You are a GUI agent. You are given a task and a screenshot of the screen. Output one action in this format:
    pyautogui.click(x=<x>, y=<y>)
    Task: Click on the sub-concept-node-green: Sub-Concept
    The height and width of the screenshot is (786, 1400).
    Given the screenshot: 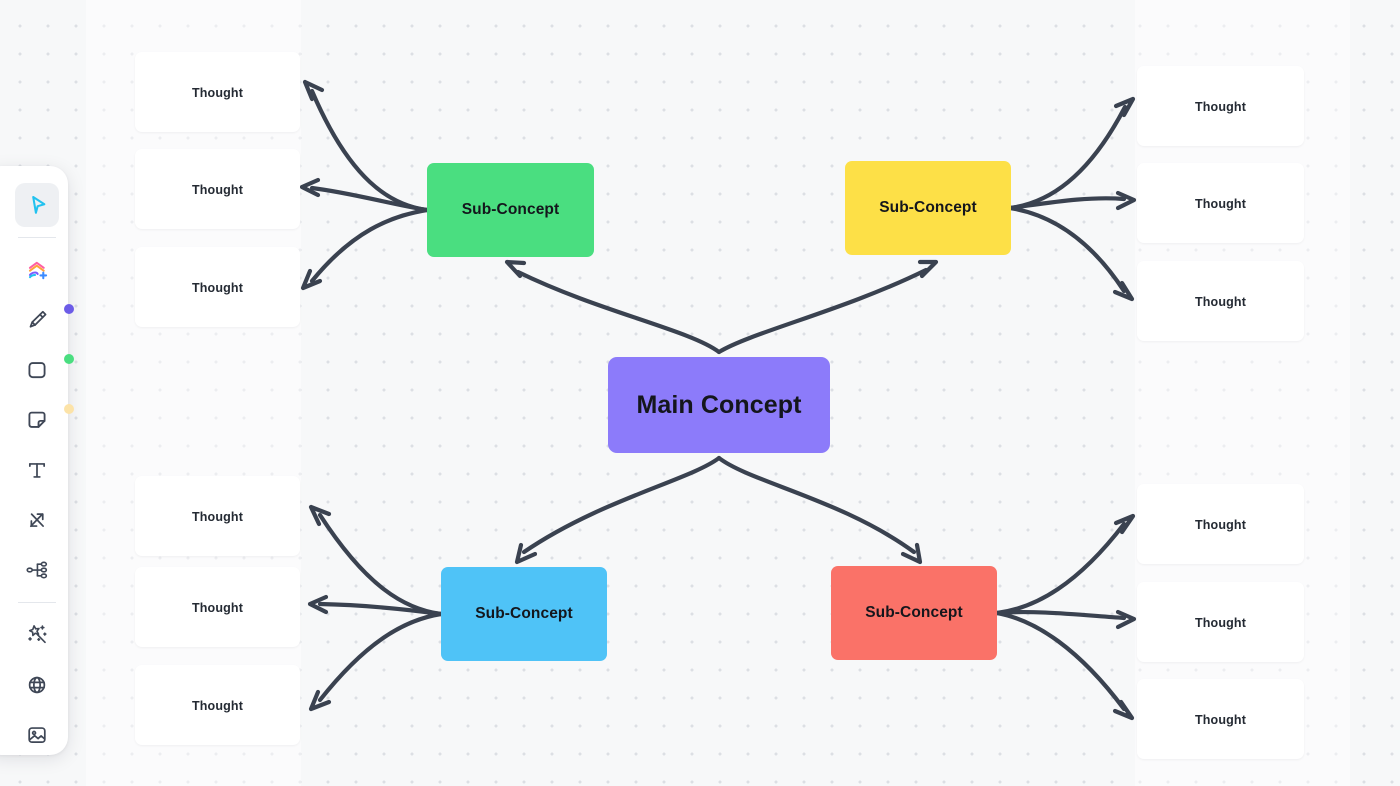 What is the action you would take?
    pyautogui.click(x=510, y=210)
    